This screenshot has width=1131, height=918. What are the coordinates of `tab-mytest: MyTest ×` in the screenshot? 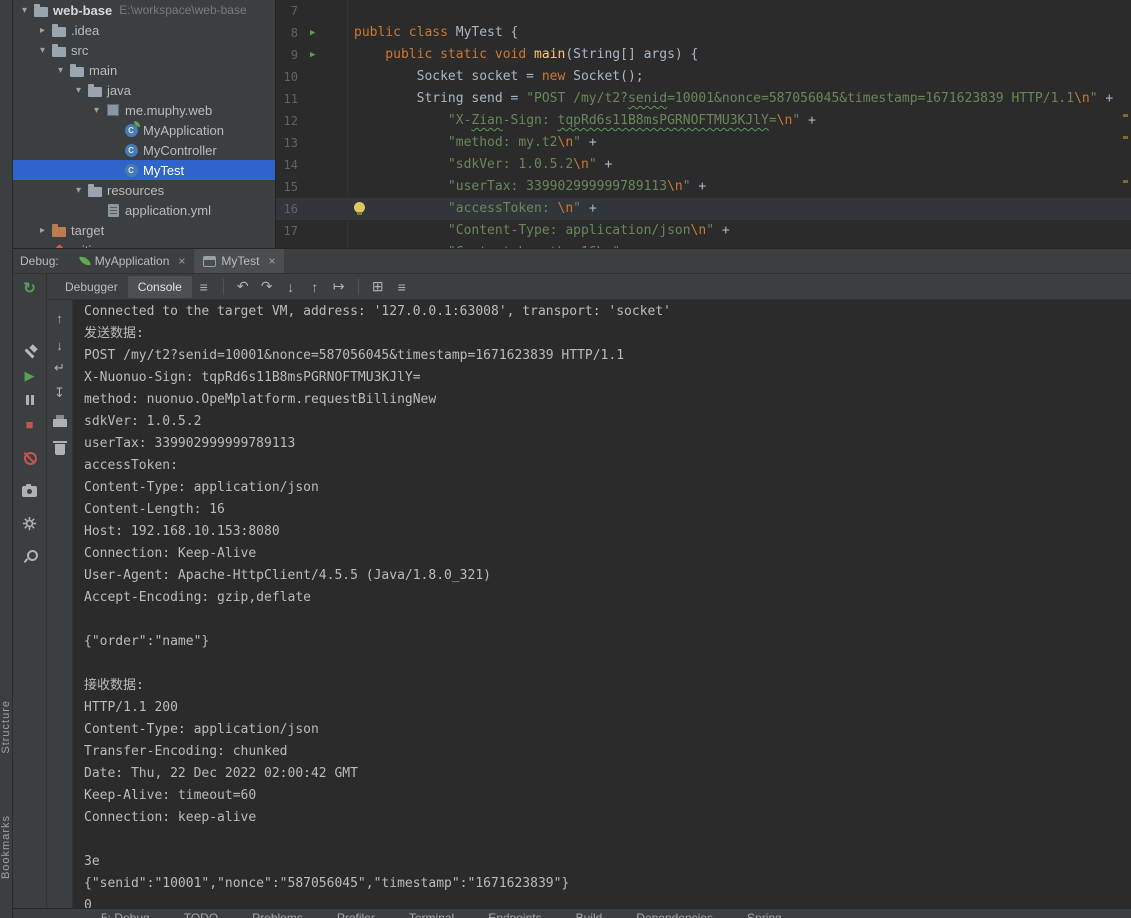 It's located at (239, 261).